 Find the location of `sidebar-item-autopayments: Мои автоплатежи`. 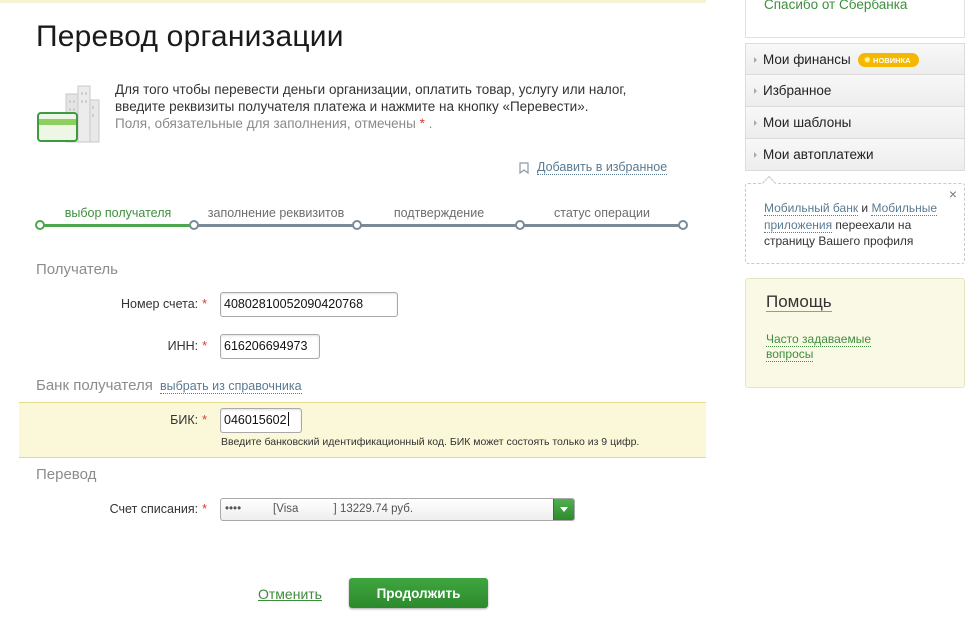

sidebar-item-autopayments: Мои автоплатежи is located at coordinates (855, 155).